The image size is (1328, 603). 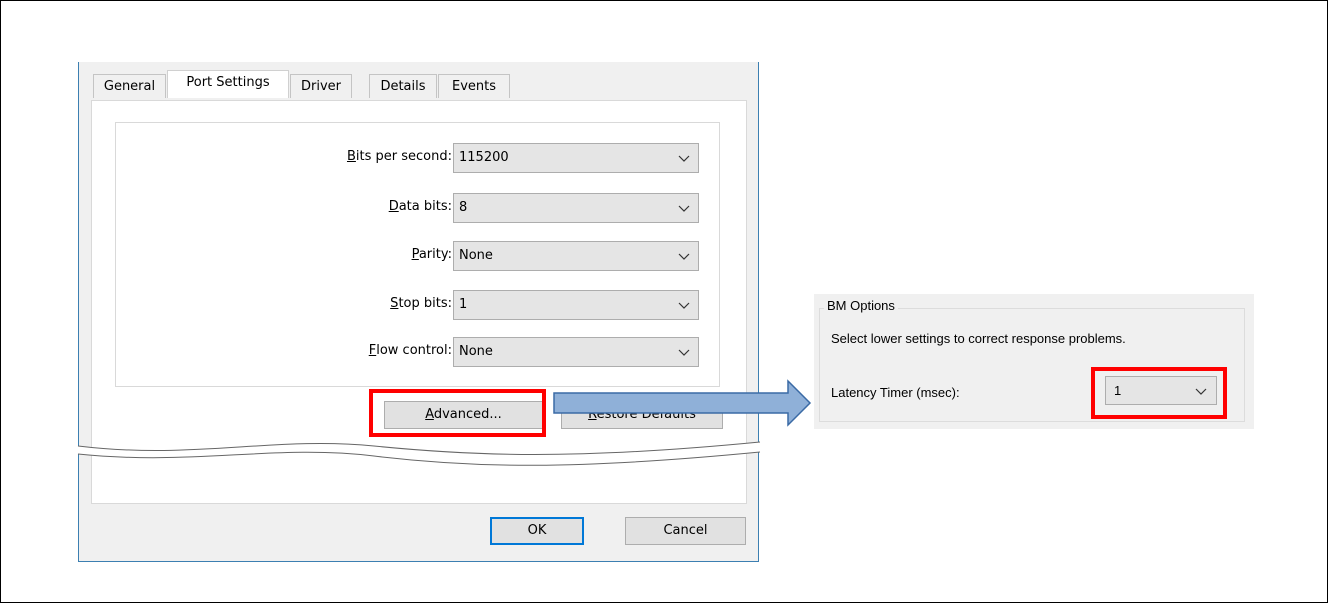 What do you see at coordinates (576, 158) in the screenshot?
I see `bits-per-second-select: 115200` at bounding box center [576, 158].